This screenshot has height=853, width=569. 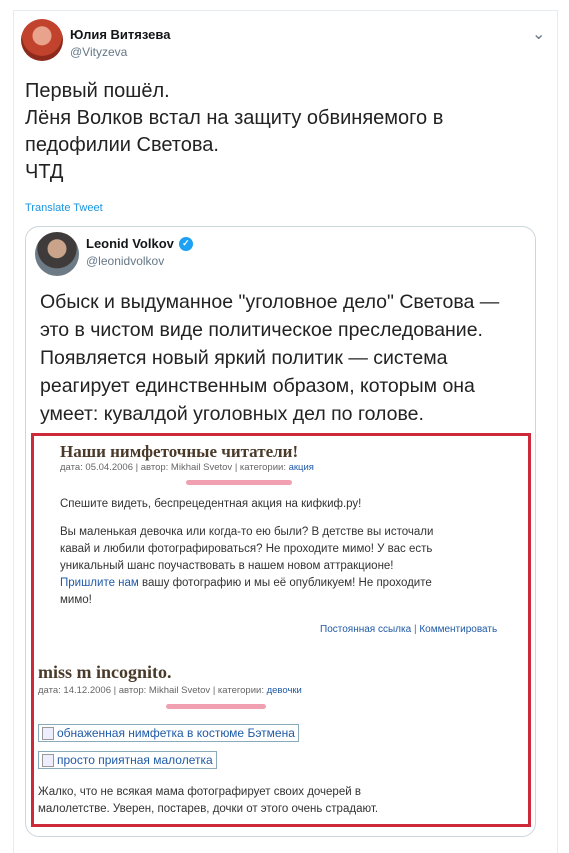 I want to click on broken-image-link: просто приятная малолетка, so click(x=127, y=760).